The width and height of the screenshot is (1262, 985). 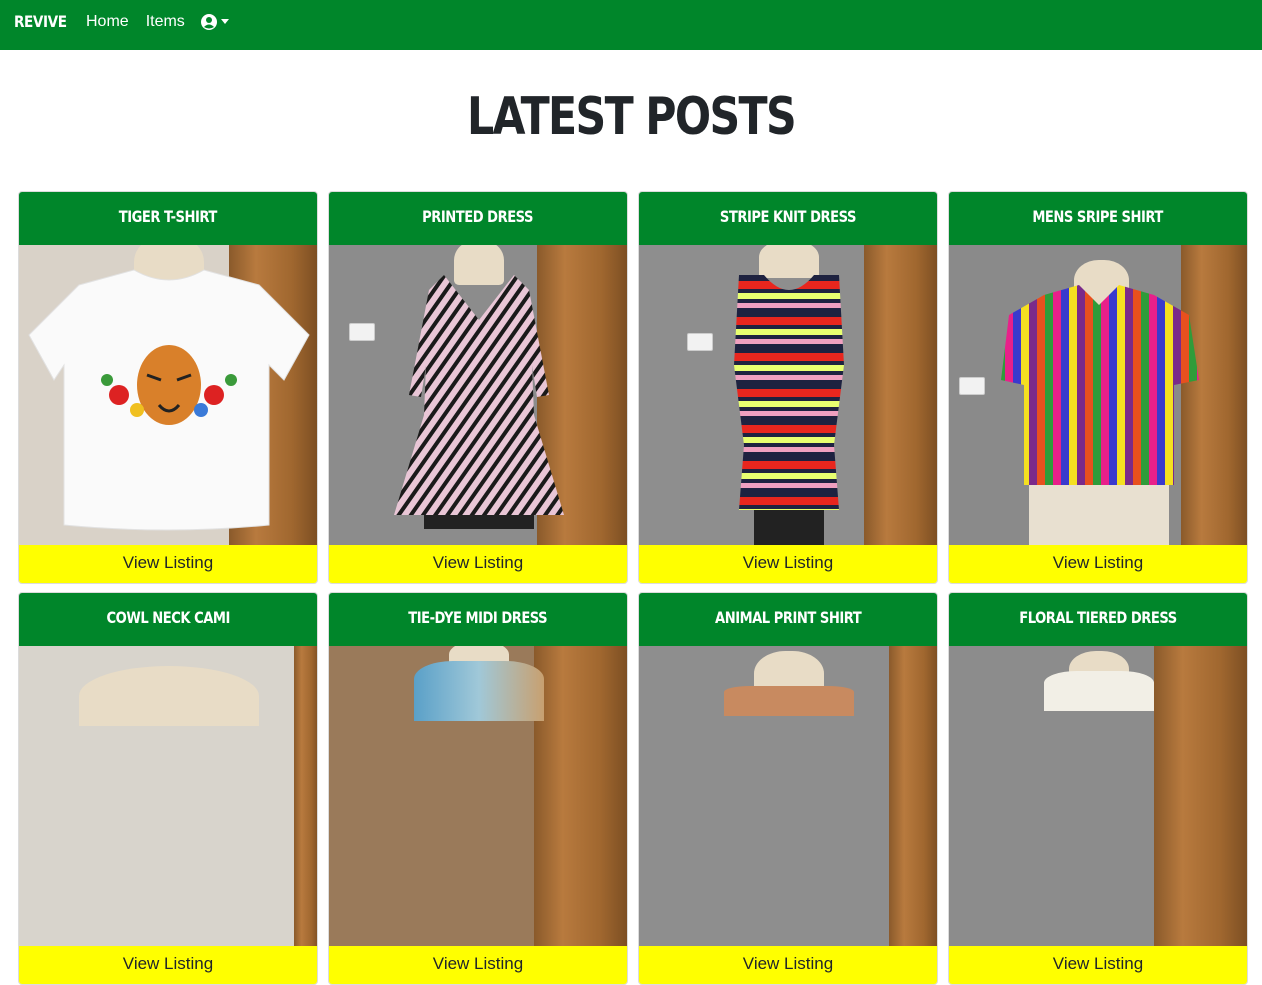 What do you see at coordinates (1098, 218) in the screenshot?
I see `card-title: MENS SRIPE SHIRT` at bounding box center [1098, 218].